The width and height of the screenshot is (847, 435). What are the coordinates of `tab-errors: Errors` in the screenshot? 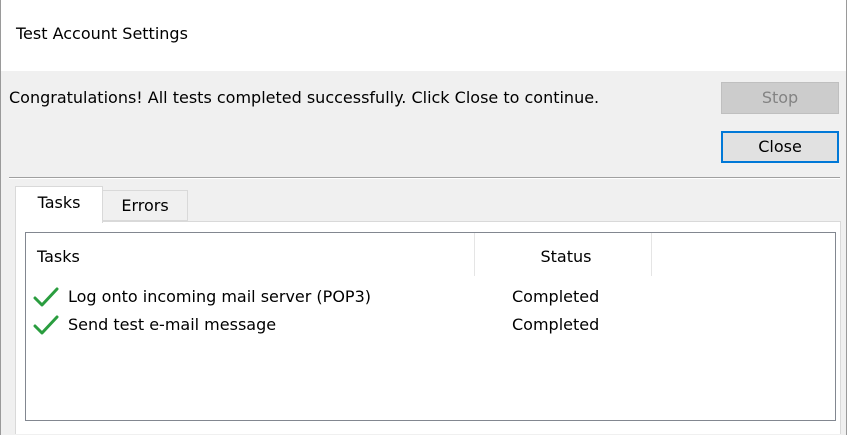 It's located at (145, 205).